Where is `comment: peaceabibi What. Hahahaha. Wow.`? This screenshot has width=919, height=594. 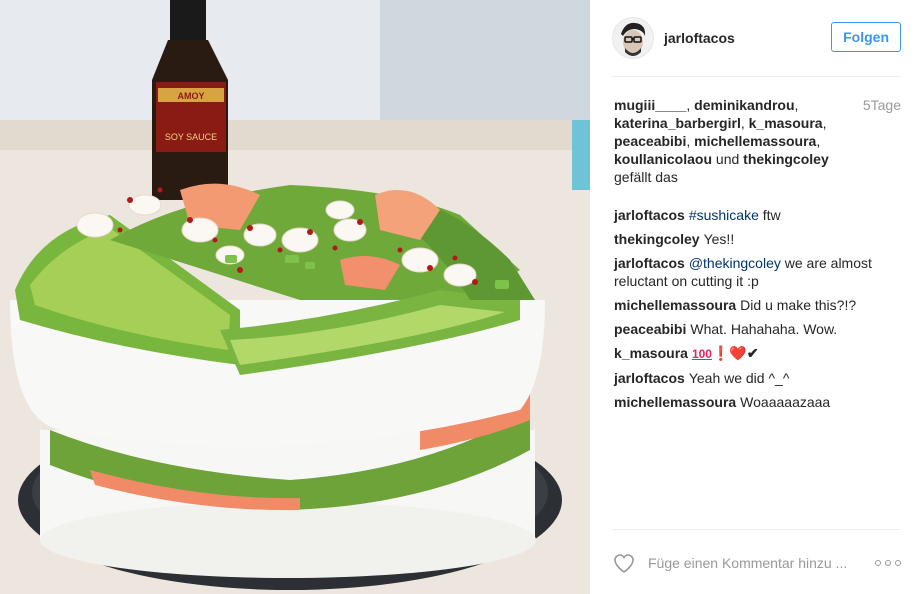 comment: peaceabibi What. Hahahaha. Wow. is located at coordinates (757, 329).